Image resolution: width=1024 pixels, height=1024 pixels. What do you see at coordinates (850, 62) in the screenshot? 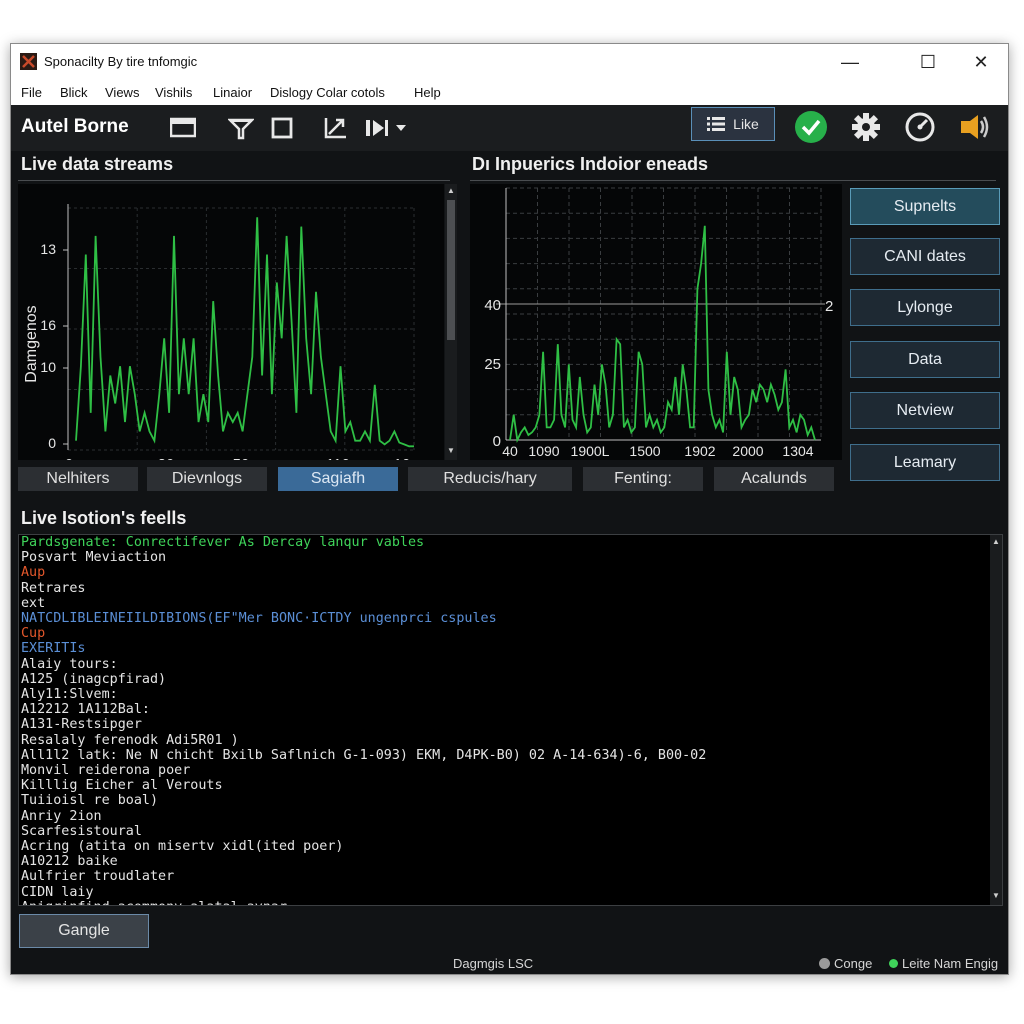
I see `minimize-button: —` at bounding box center [850, 62].